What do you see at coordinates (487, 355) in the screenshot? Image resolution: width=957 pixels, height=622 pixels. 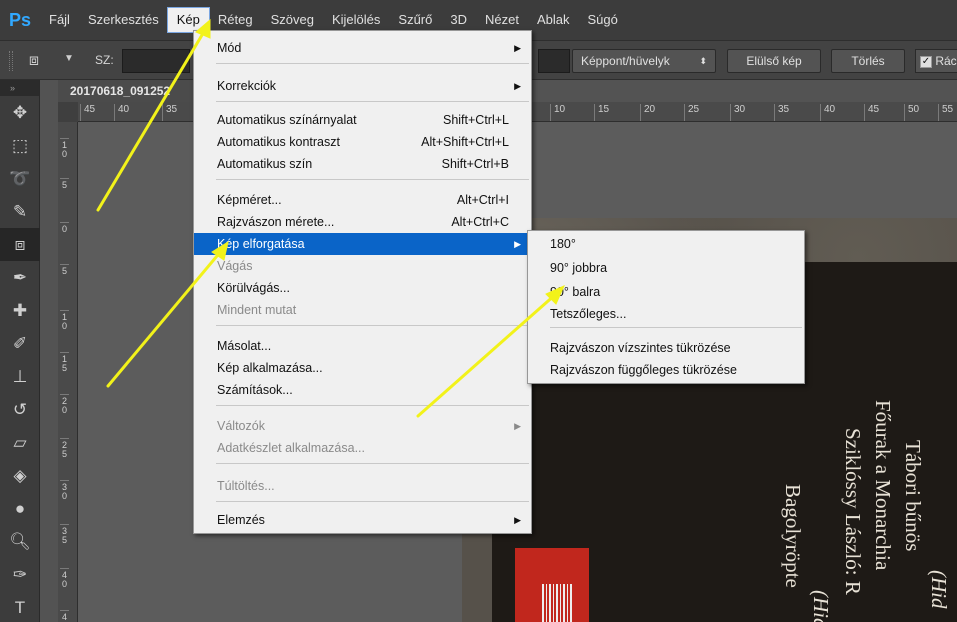 I see `arrow-to-rotate-90-ccw` at bounding box center [487, 355].